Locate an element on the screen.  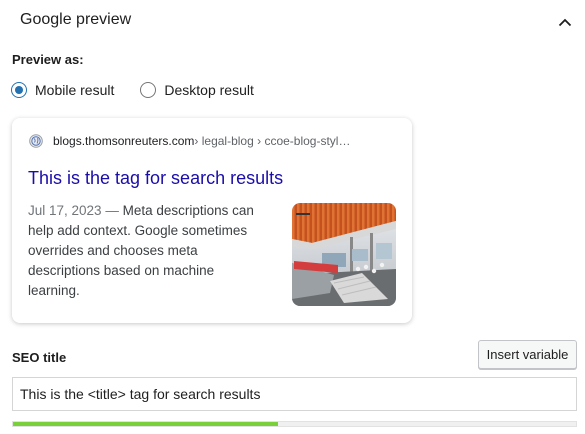
mobile-result-radio is located at coordinates (19, 90).